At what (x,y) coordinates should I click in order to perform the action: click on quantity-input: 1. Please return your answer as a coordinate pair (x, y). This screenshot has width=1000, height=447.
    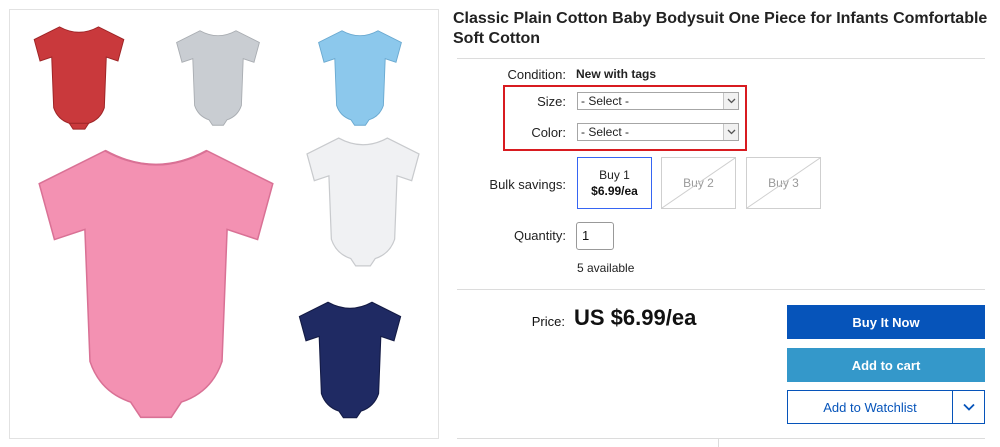
    Looking at the image, I should click on (595, 236).